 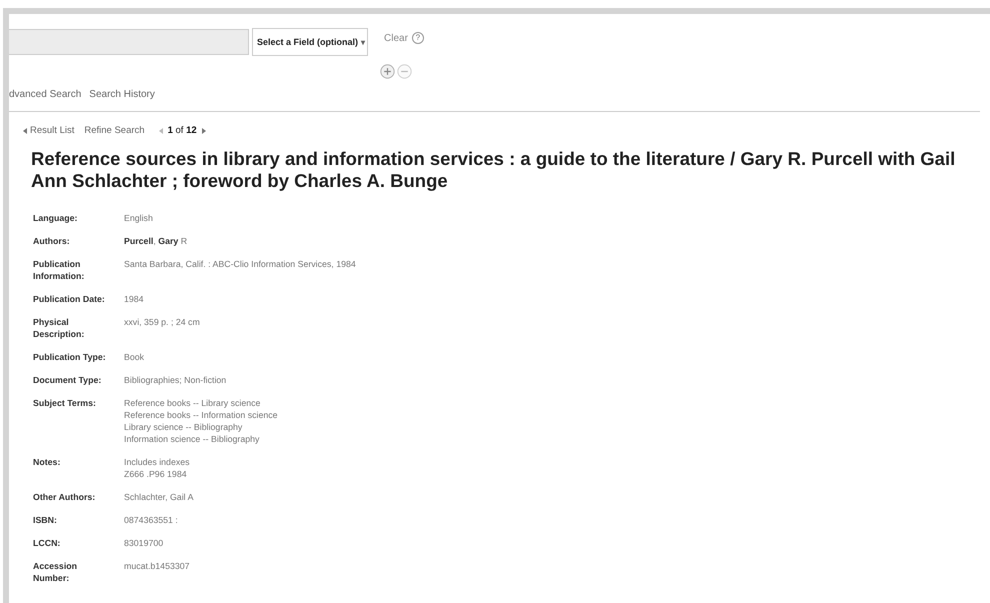 What do you see at coordinates (134, 299) in the screenshot?
I see `field-value: 1984` at bounding box center [134, 299].